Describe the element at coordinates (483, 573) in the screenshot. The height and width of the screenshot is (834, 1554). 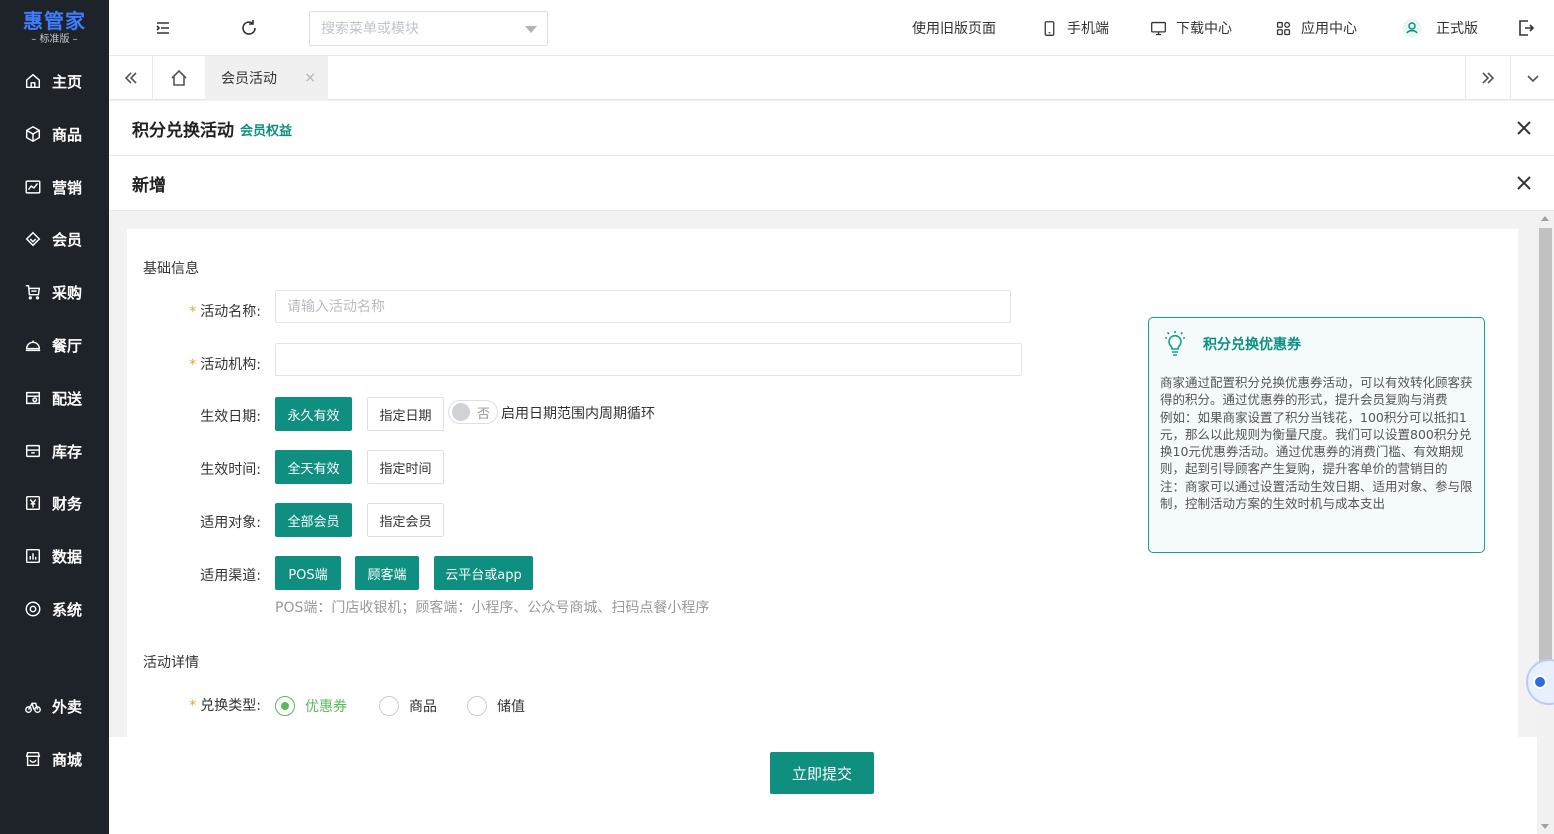
I see `channel-cloud-app-button: 云平台或app` at that location.